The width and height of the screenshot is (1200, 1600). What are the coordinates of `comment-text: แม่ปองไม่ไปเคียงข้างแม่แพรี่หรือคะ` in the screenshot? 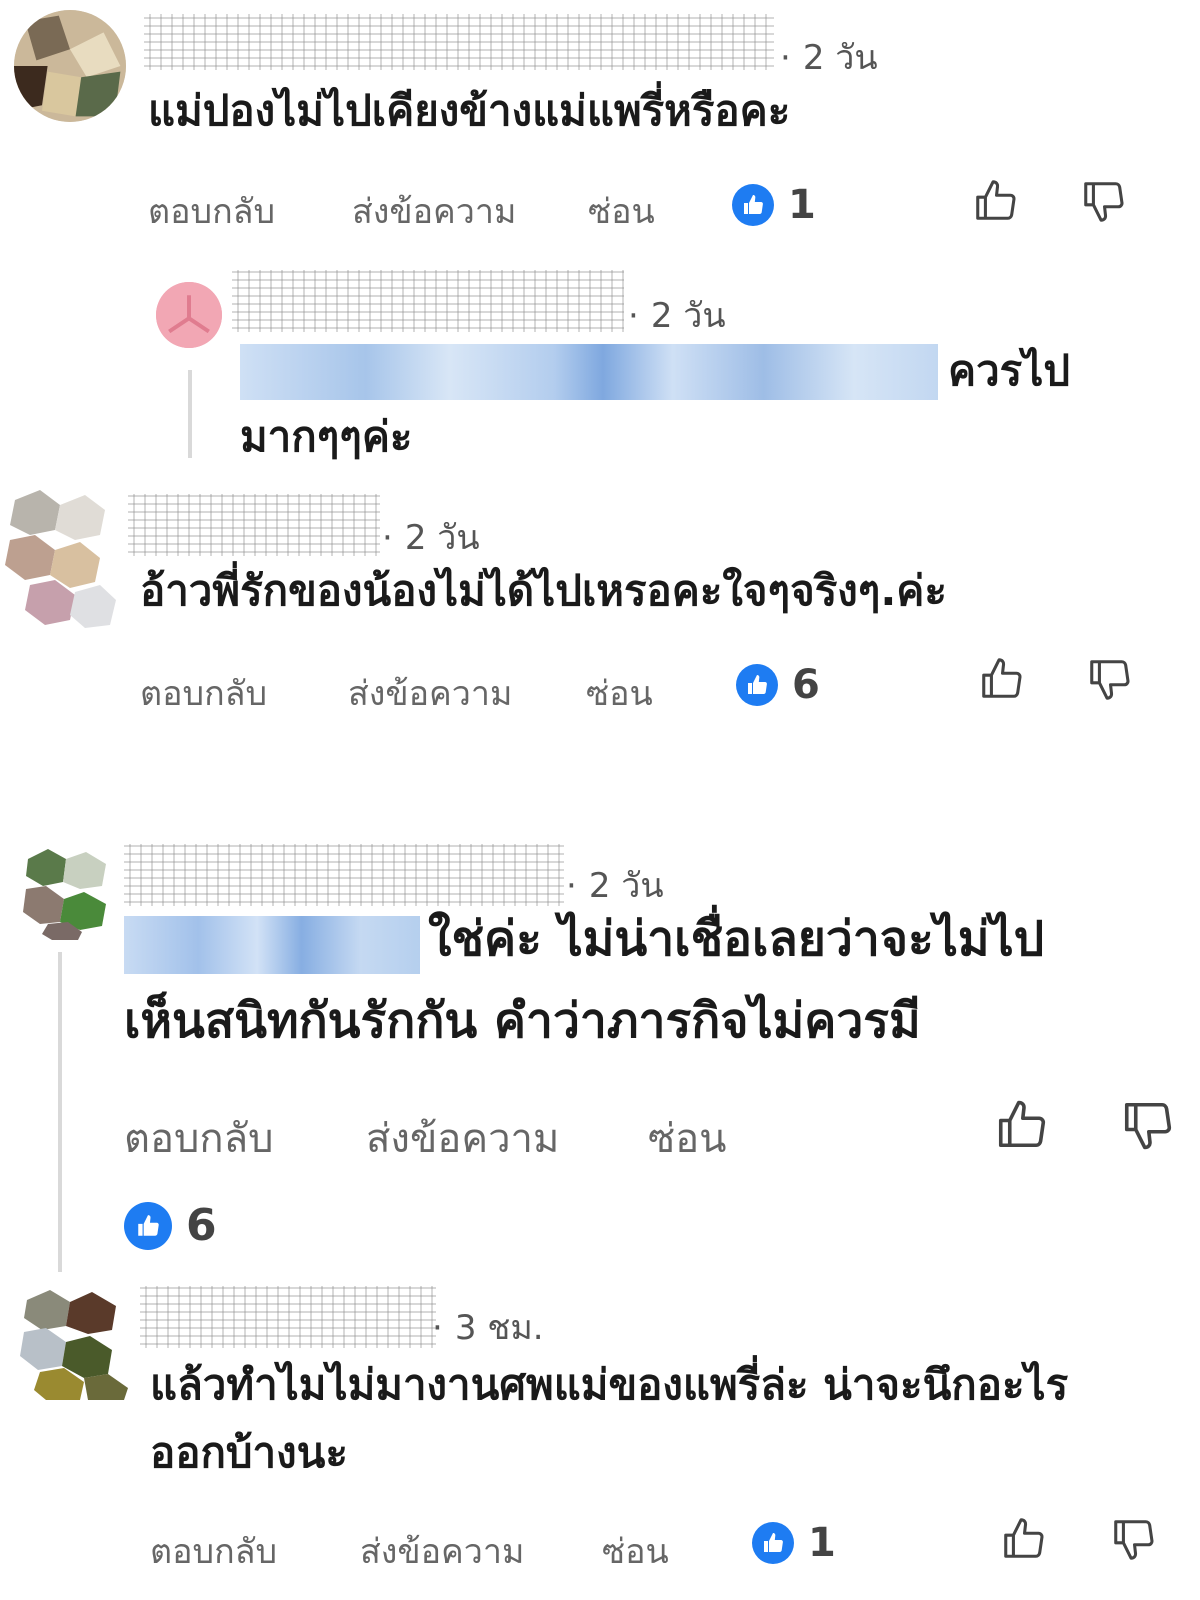 It's located at (469, 110).